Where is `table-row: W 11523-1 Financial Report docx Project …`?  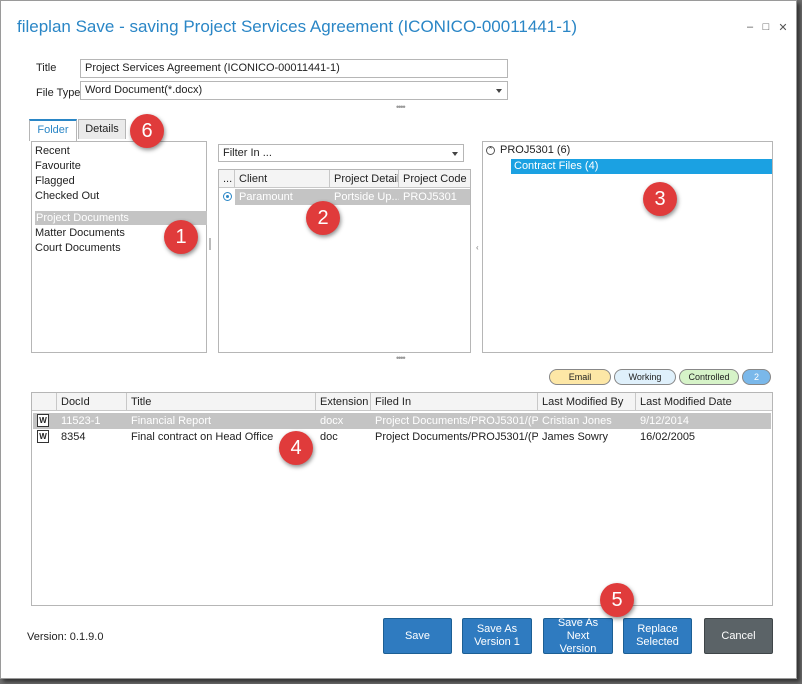 table-row: W 11523-1 Financial Report docx Project … is located at coordinates (402, 421).